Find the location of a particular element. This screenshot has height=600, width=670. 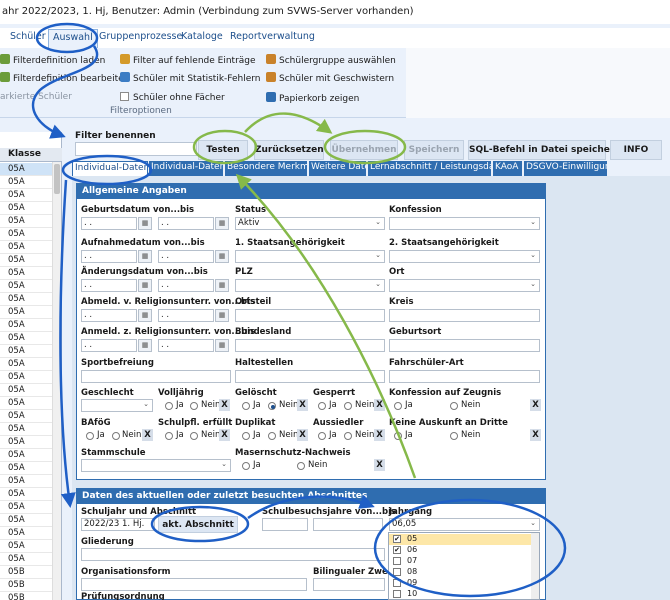

tab-individual-daten-2: Individual-Daten II is located at coordinates (186, 168).